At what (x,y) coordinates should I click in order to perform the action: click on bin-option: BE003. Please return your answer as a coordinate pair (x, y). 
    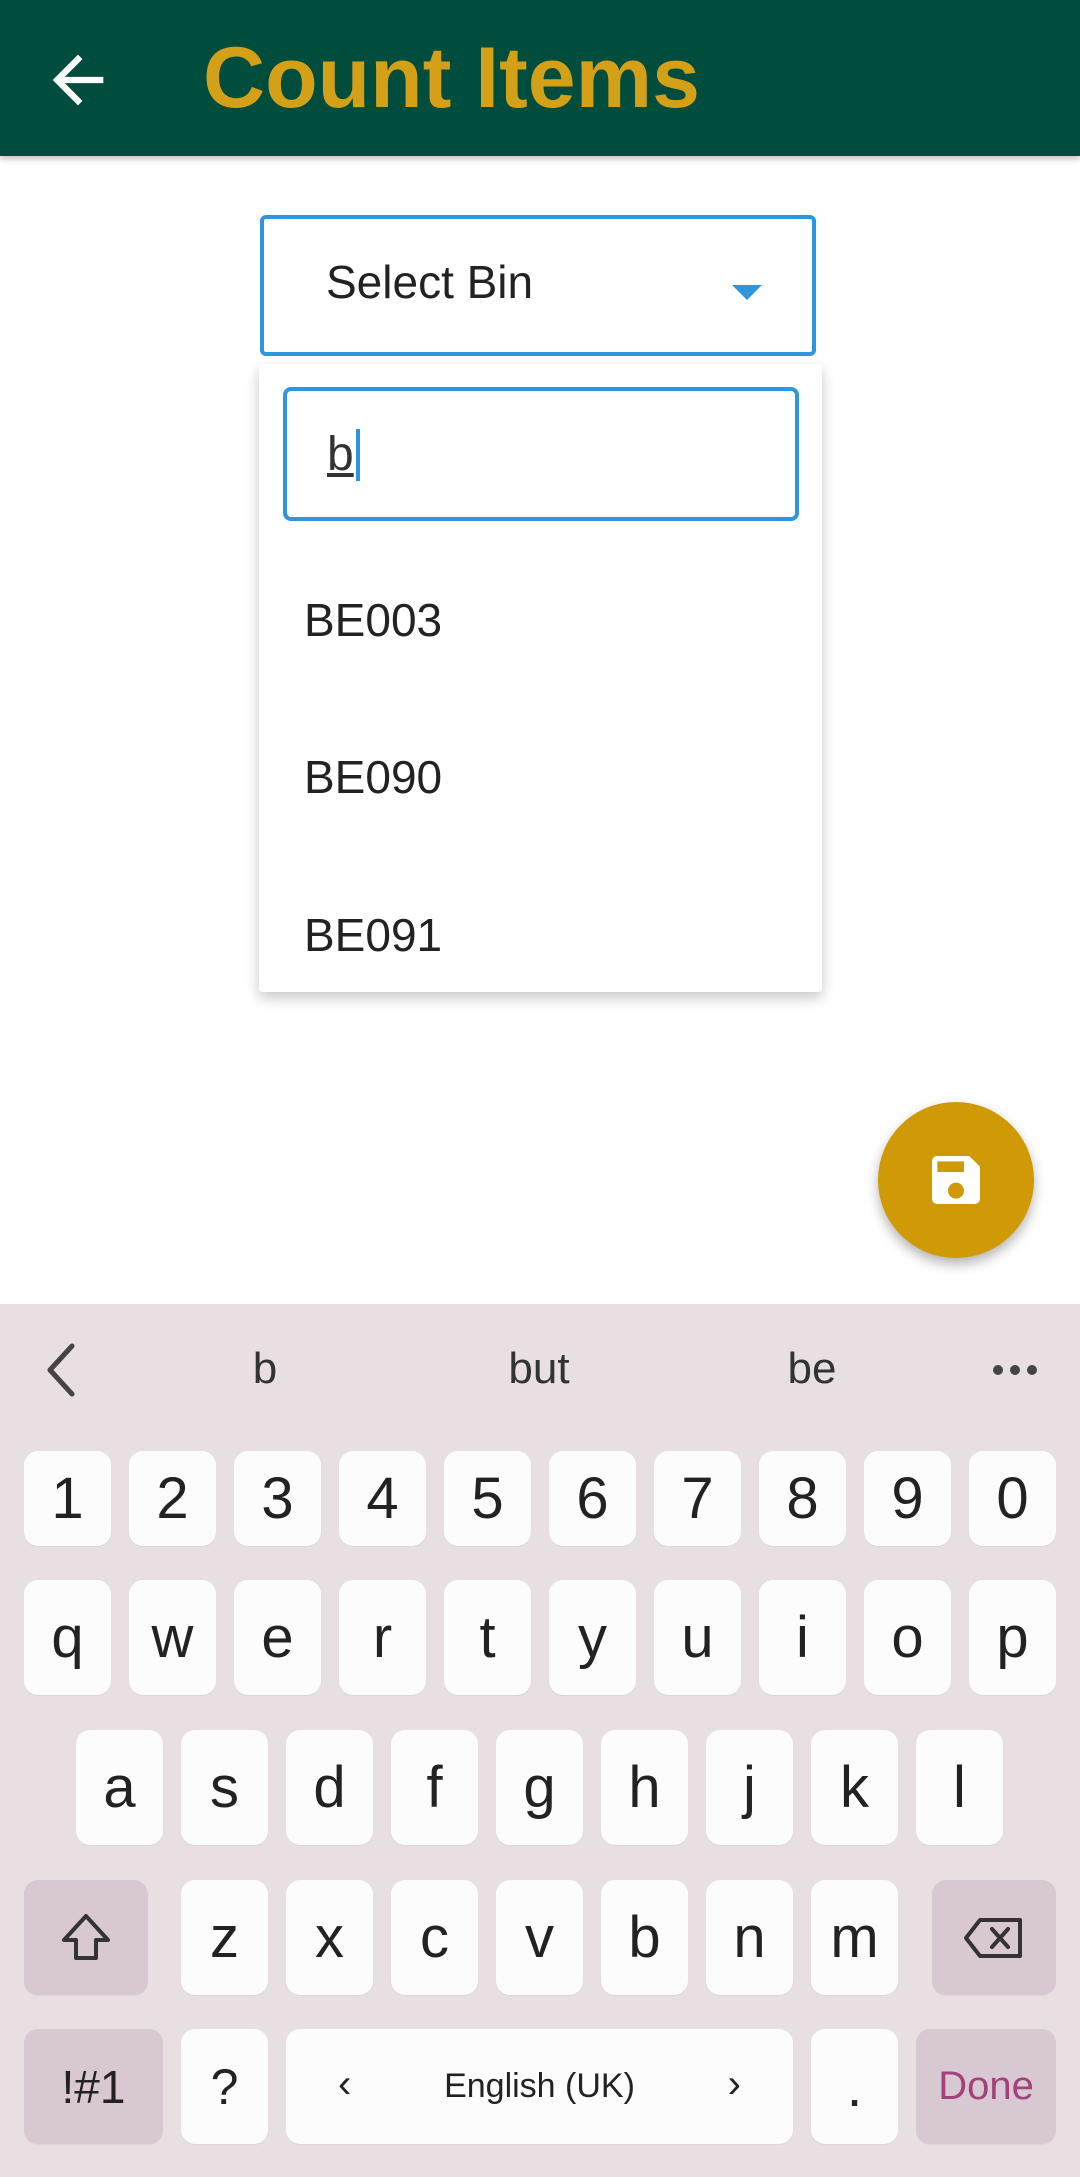
    Looking at the image, I should click on (373, 620).